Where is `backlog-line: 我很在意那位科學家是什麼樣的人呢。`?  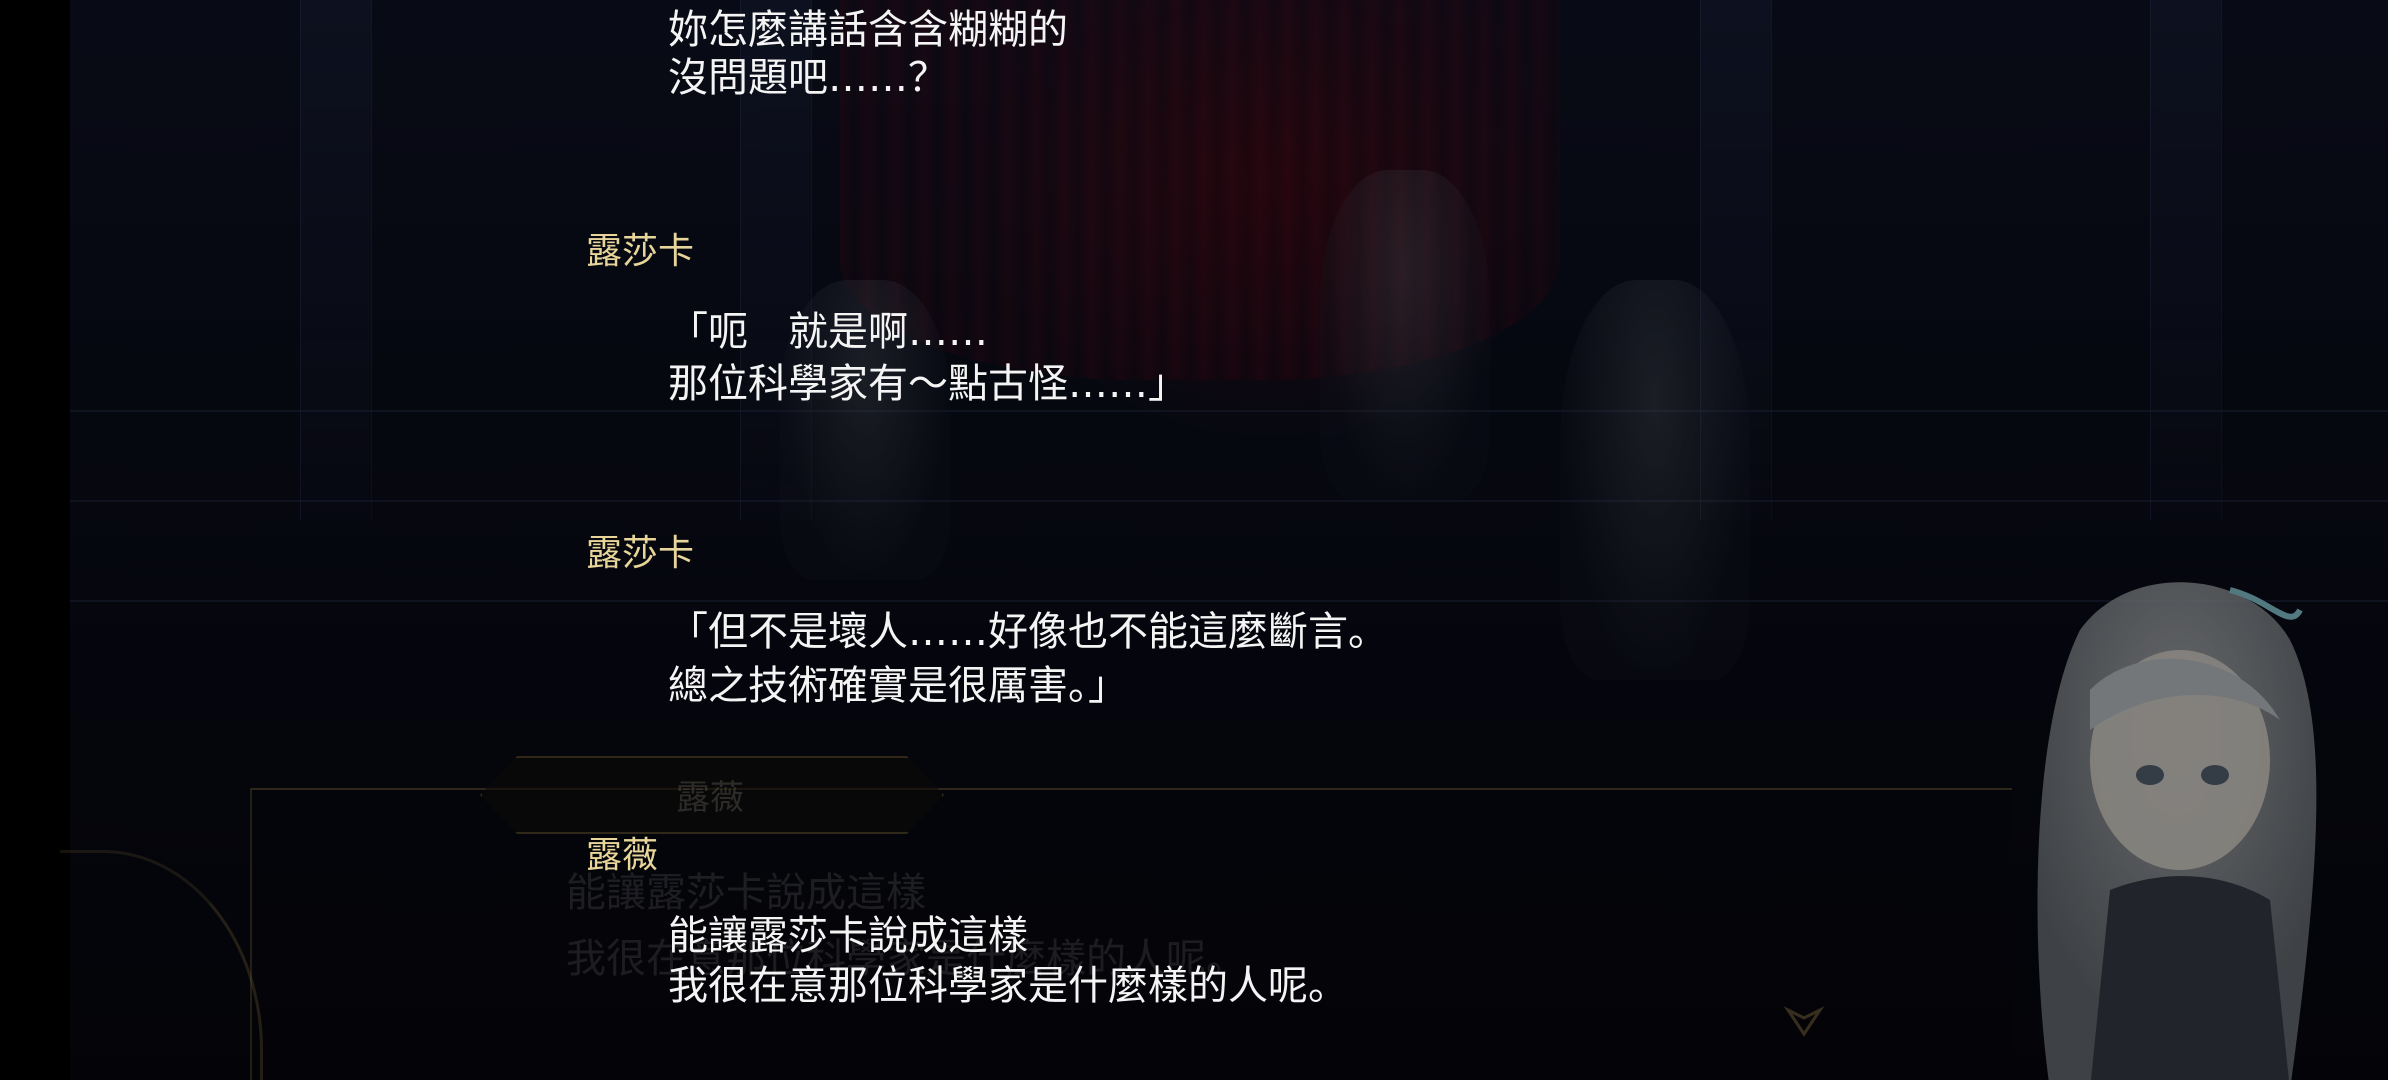
backlog-line: 我很在意那位科學家是什麼樣的人呢。 is located at coordinates (1008, 986).